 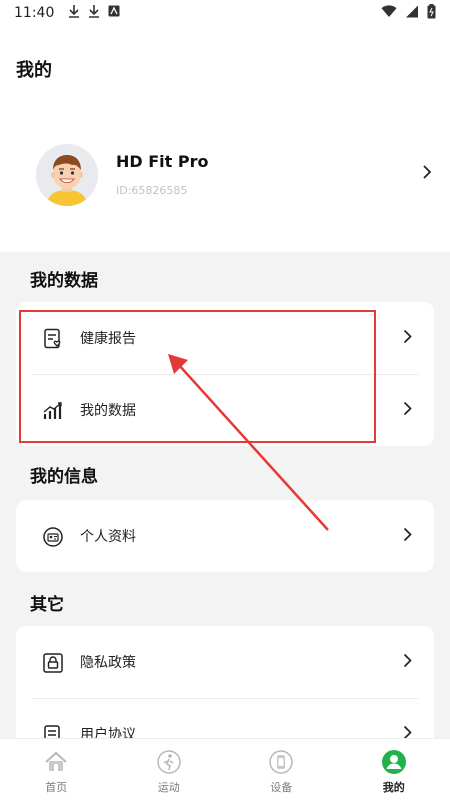 I want to click on tab-home: 首页, so click(x=56, y=769).